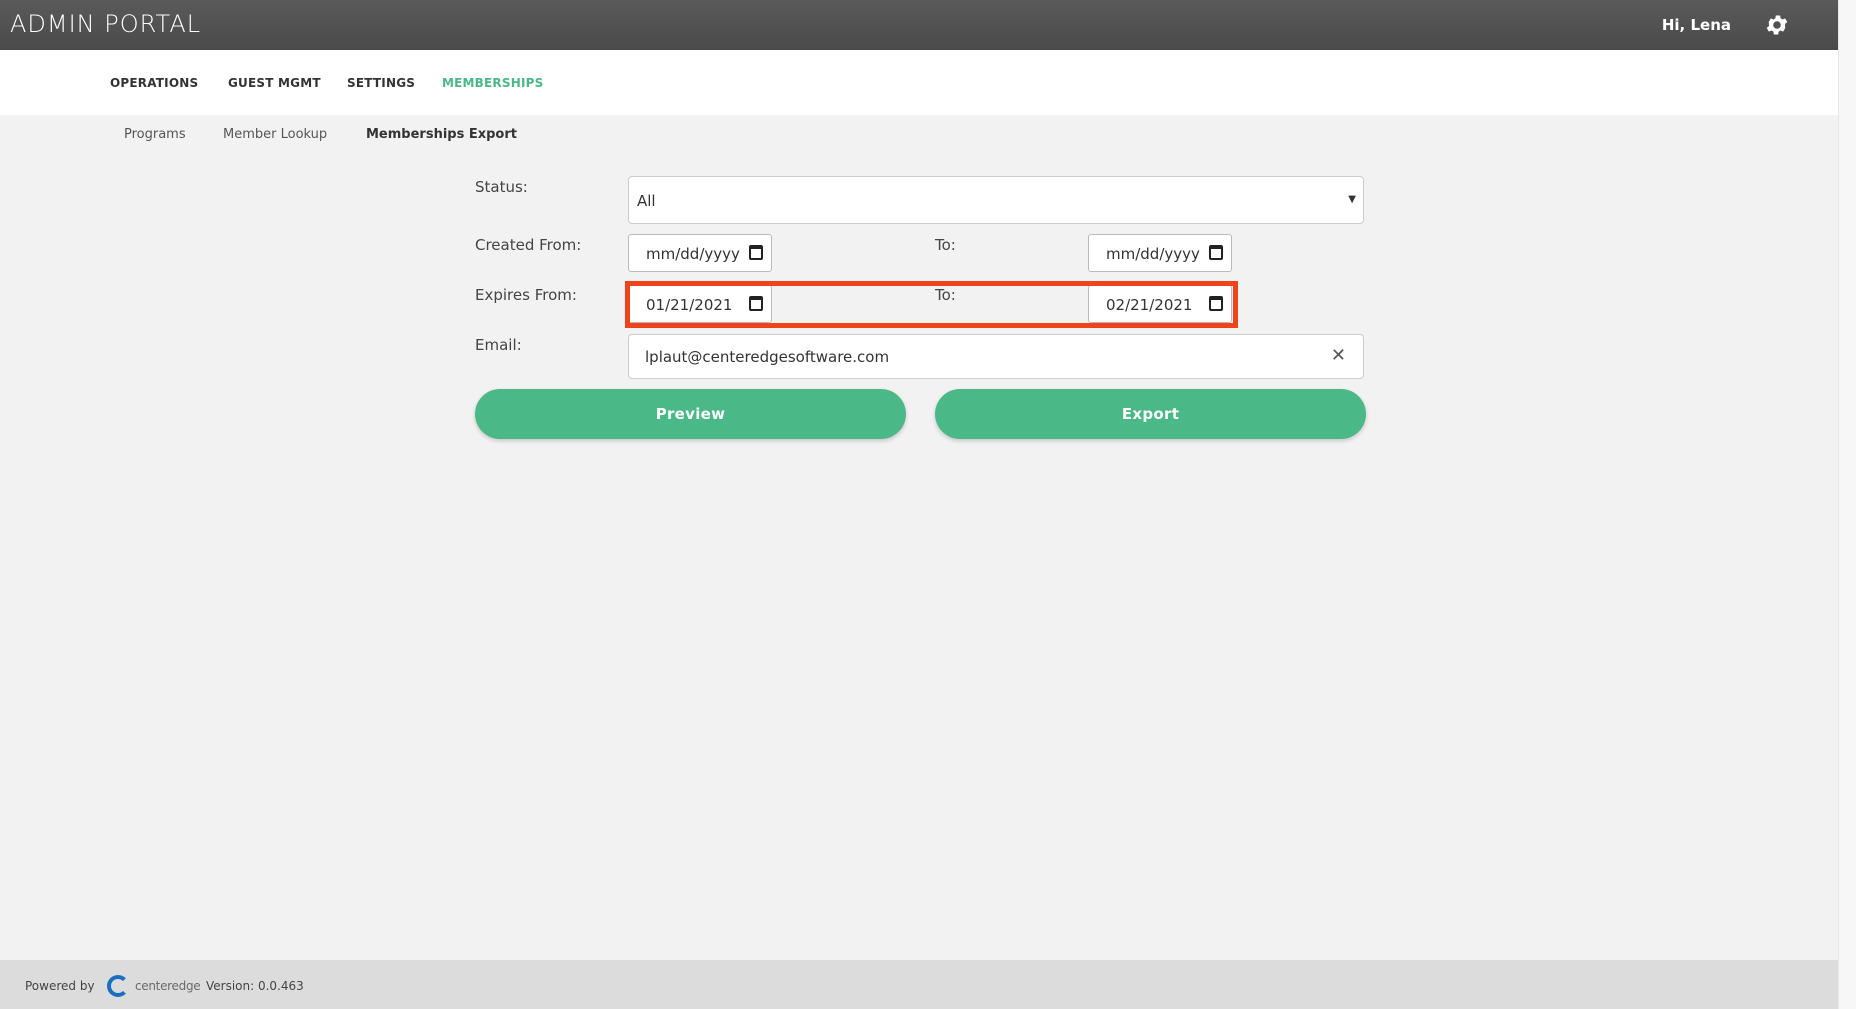 This screenshot has height=1009, width=1856. I want to click on status-select: All ▼, so click(996, 200).